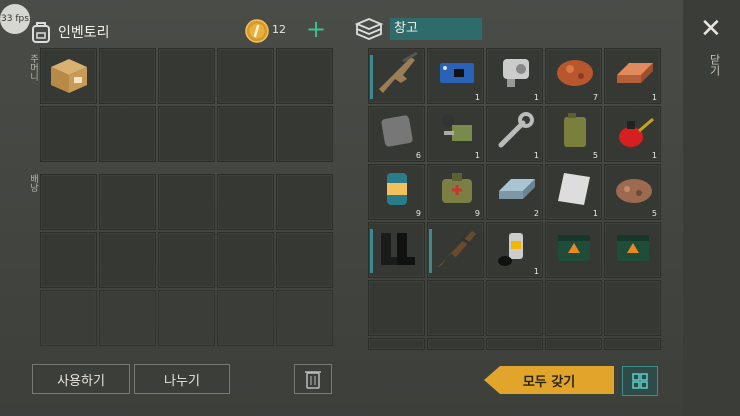 The width and height of the screenshot is (740, 416). I want to click on pipe-parts-icon, so click(456, 133).